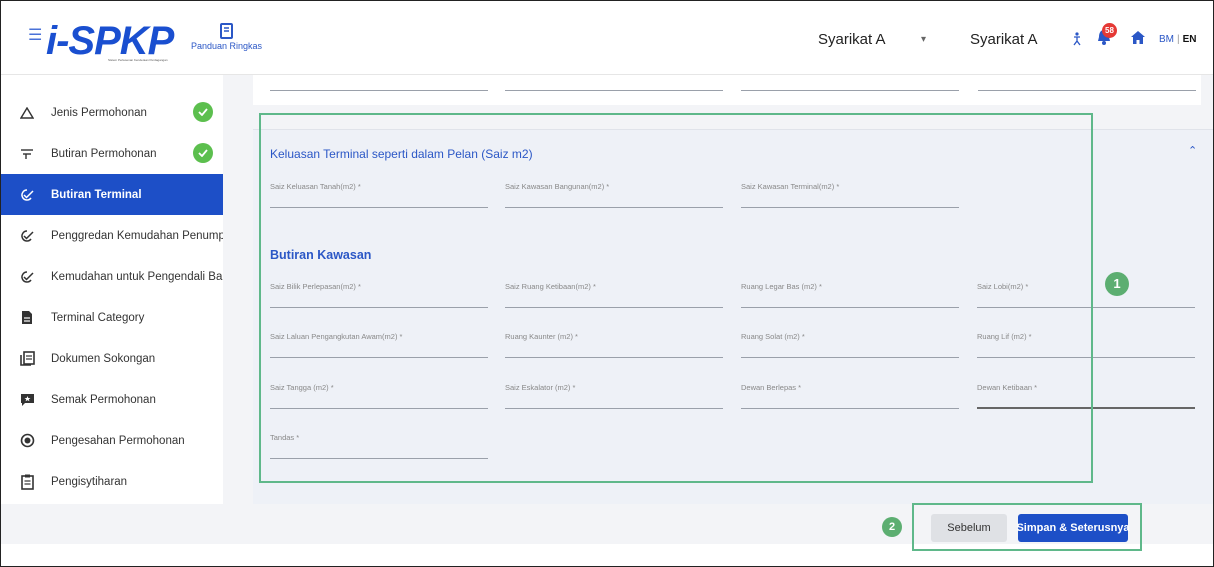 The width and height of the screenshot is (1214, 567). Describe the element at coordinates (27, 400) in the screenshot. I see `review-icon` at that location.